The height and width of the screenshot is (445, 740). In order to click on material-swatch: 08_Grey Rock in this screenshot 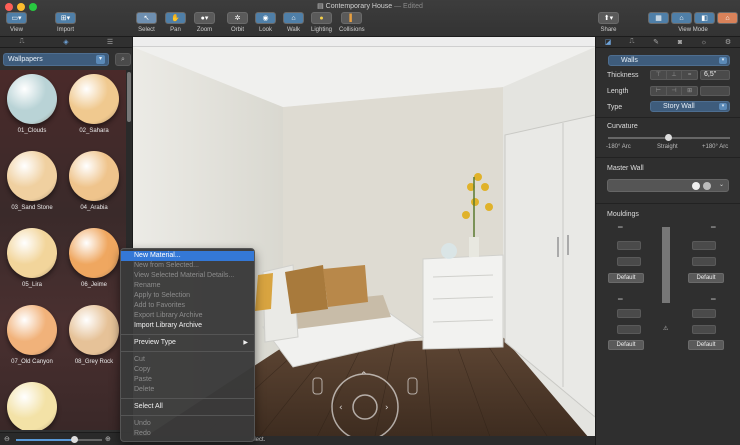, I will do `click(94, 335)`.